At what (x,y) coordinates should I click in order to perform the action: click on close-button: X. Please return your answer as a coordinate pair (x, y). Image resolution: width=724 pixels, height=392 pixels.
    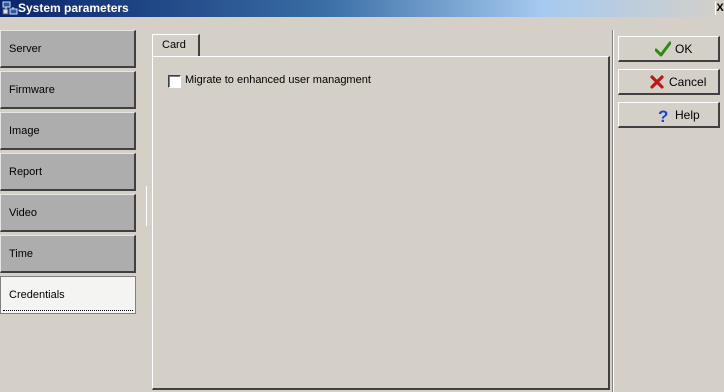
    Looking at the image, I should click on (719, 8).